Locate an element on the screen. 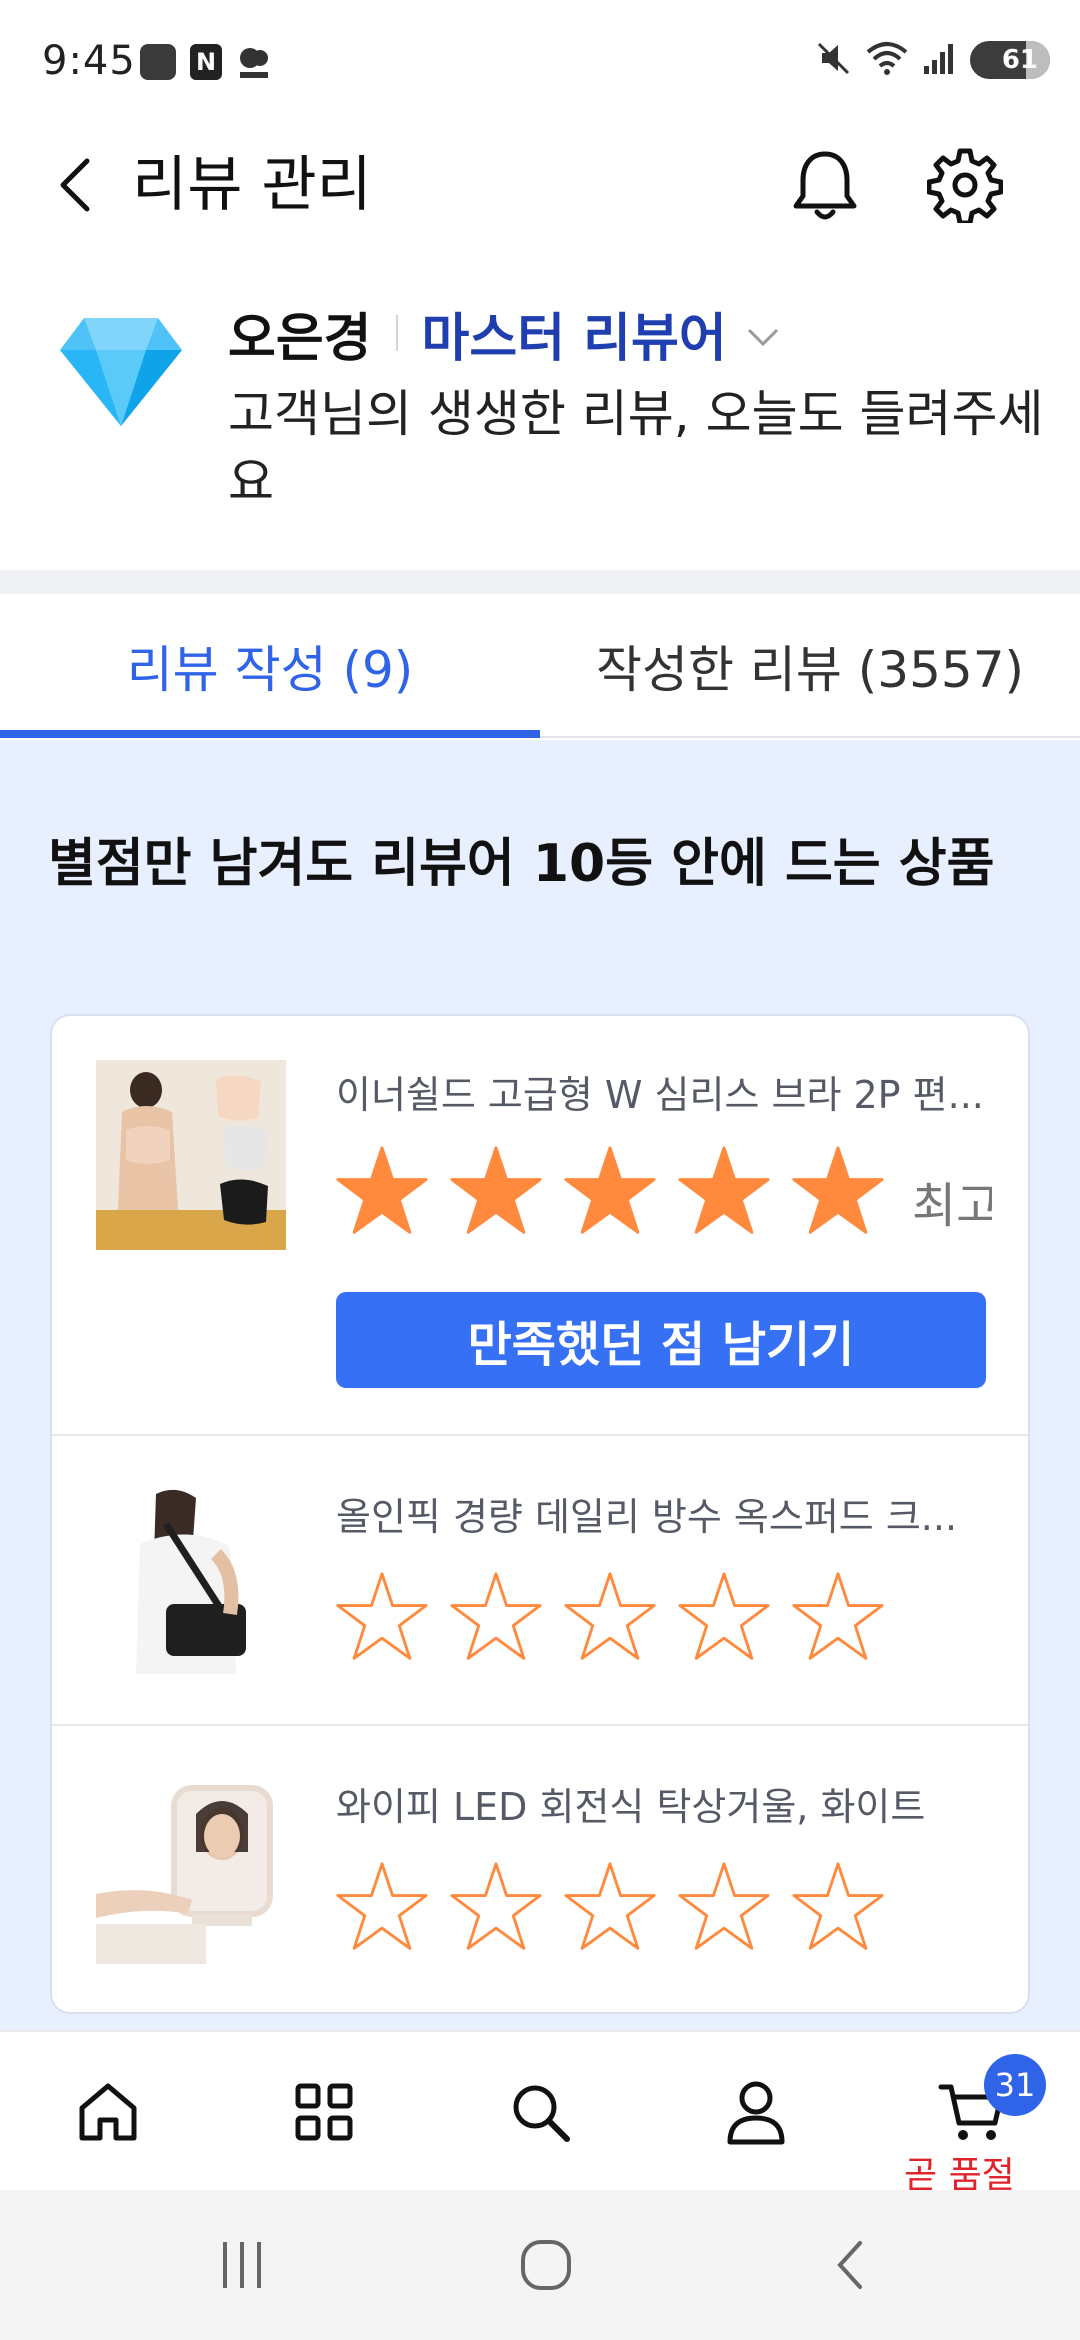  nav-my-page is located at coordinates (756, 2112).